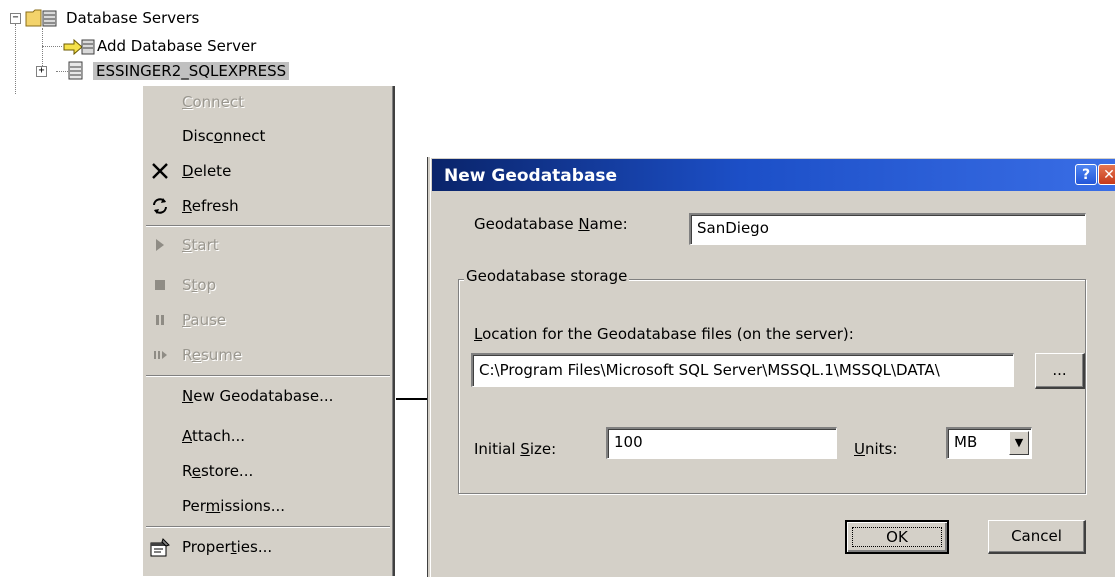 The width and height of the screenshot is (1115, 577). What do you see at coordinates (207, 171) in the screenshot?
I see `menu-item-label: Delete` at bounding box center [207, 171].